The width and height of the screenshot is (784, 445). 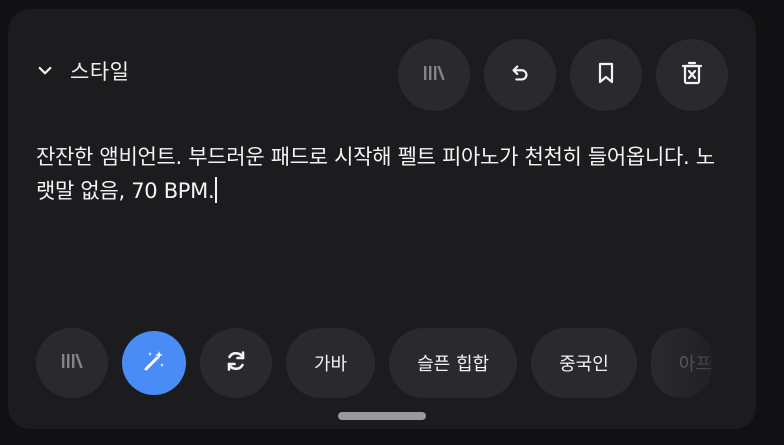 I want to click on bookmark-button, so click(x=606, y=75).